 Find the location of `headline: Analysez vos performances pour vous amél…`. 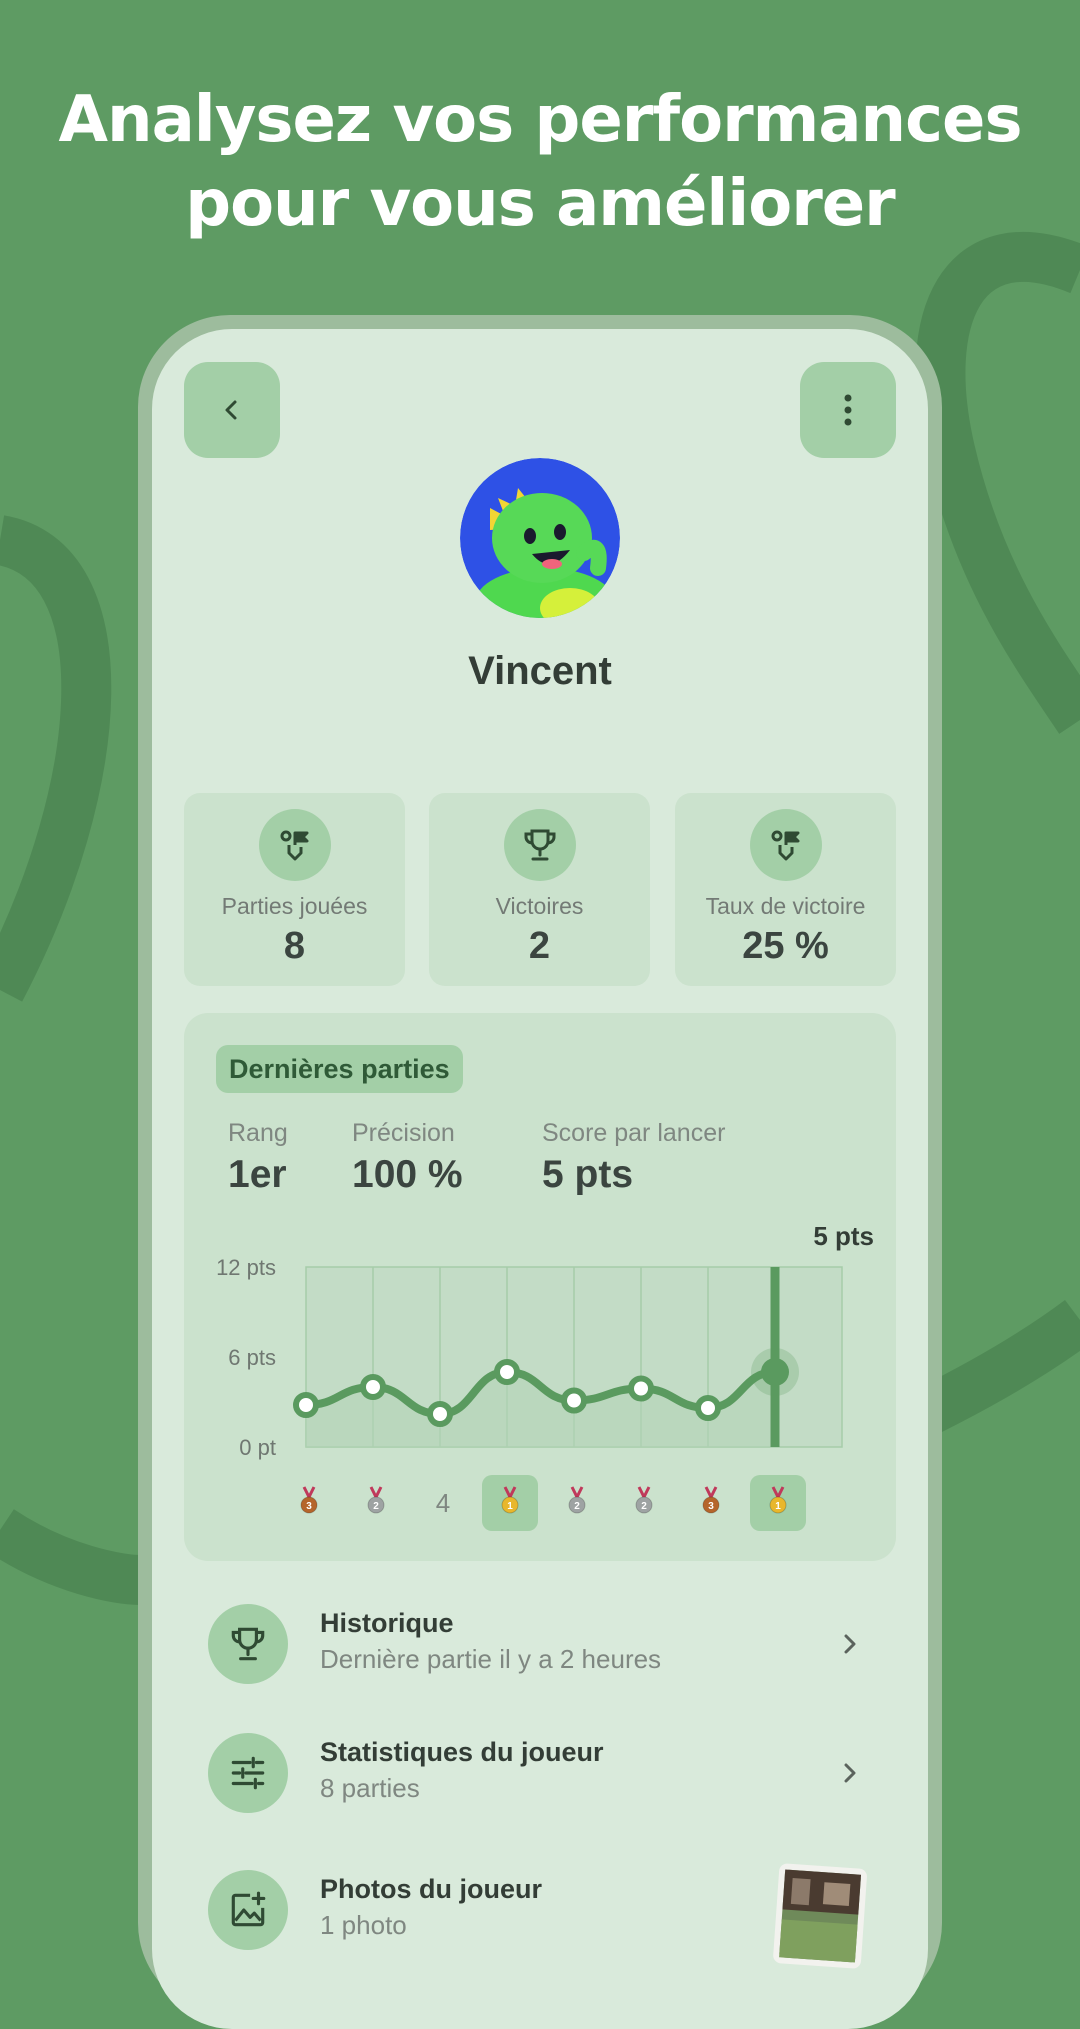

headline: Analysez vos performances pour vous amél… is located at coordinates (540, 162).